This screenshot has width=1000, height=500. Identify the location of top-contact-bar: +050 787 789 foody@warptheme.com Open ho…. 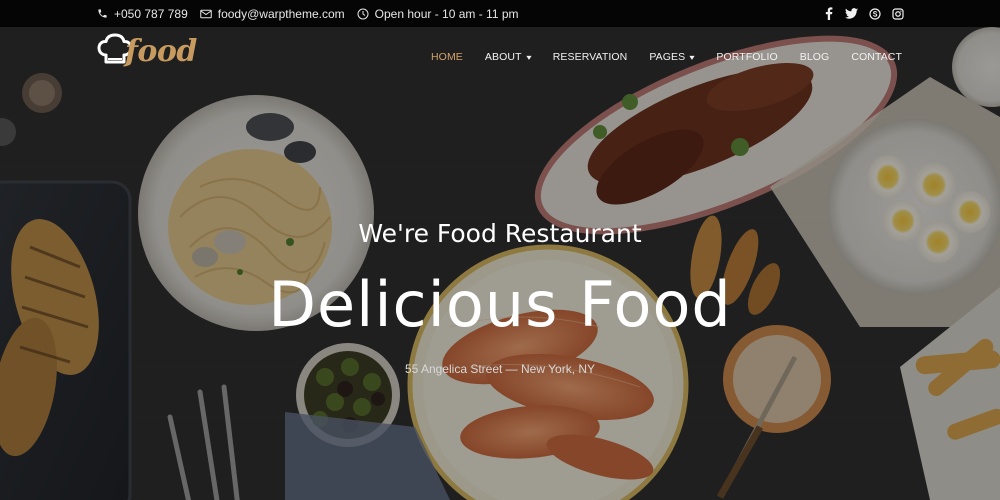
(500, 13).